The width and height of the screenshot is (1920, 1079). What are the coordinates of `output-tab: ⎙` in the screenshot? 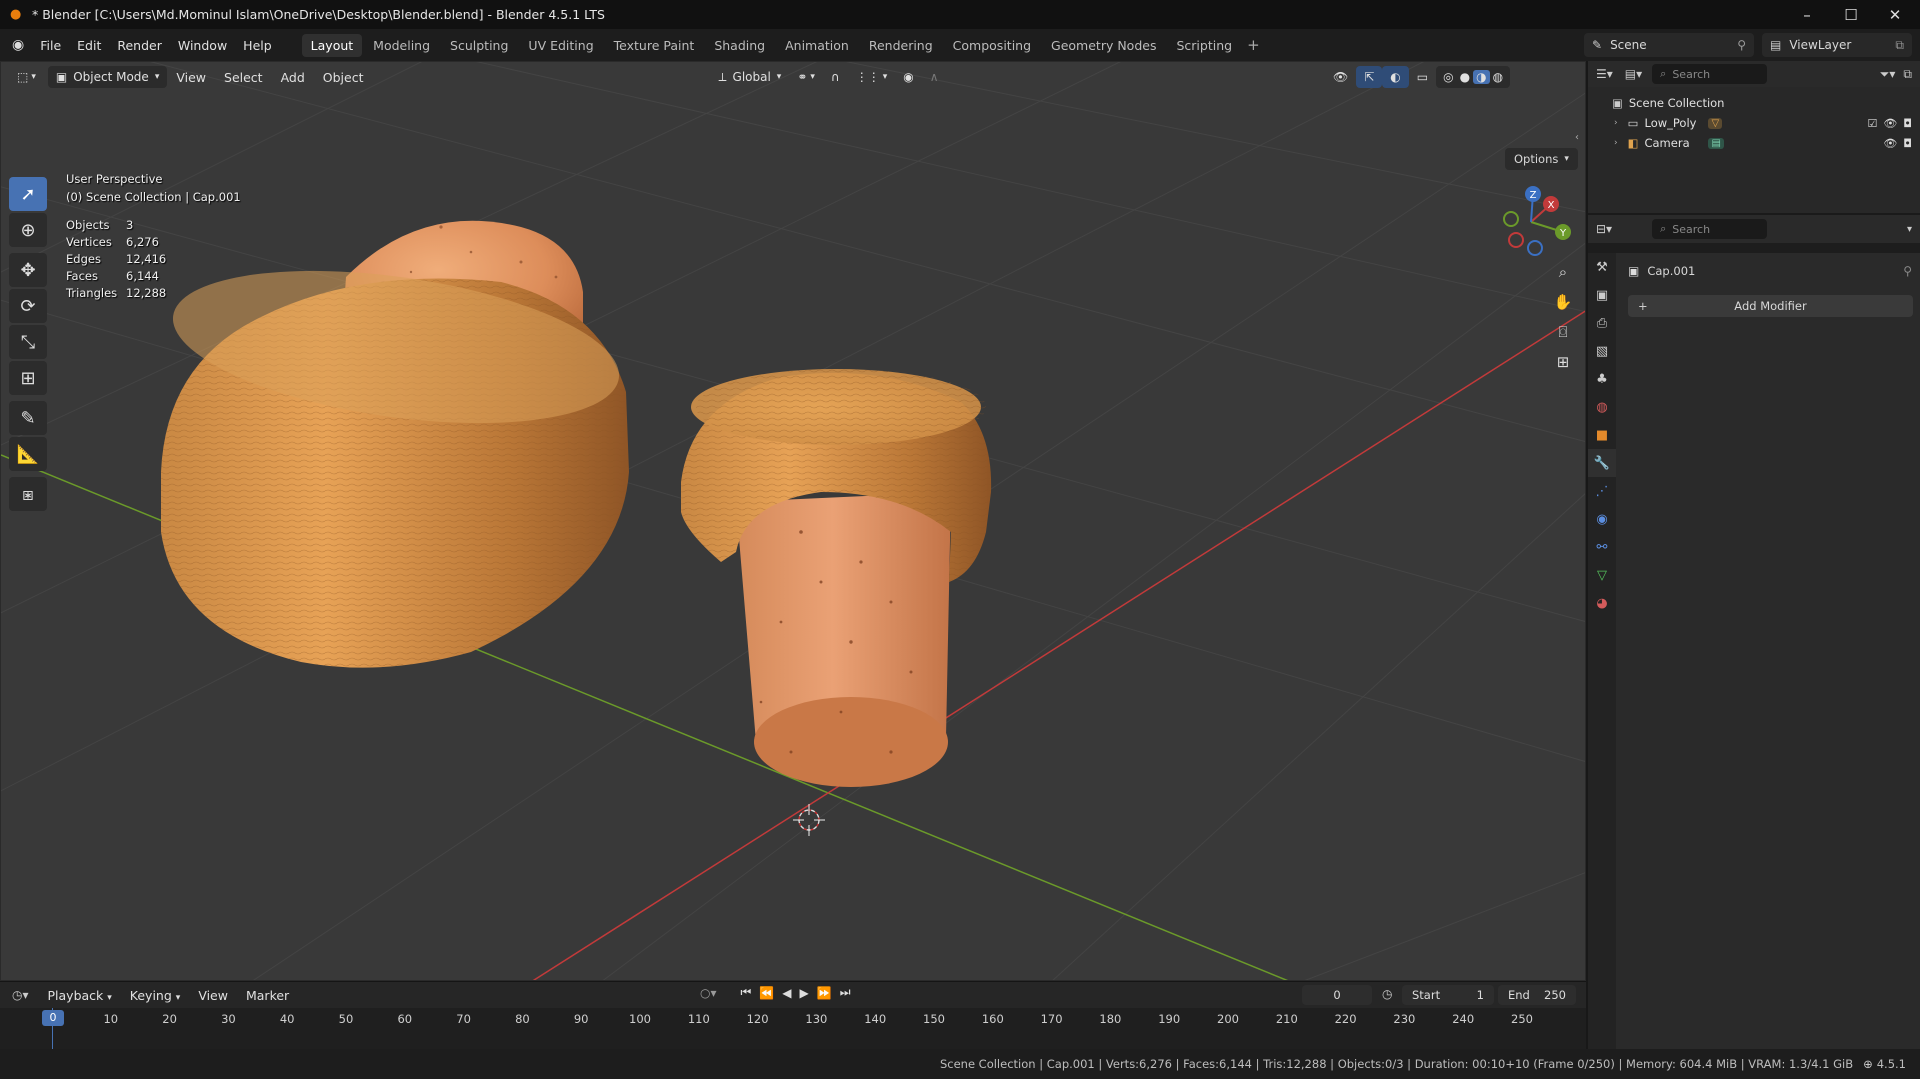 It's located at (1602, 323).